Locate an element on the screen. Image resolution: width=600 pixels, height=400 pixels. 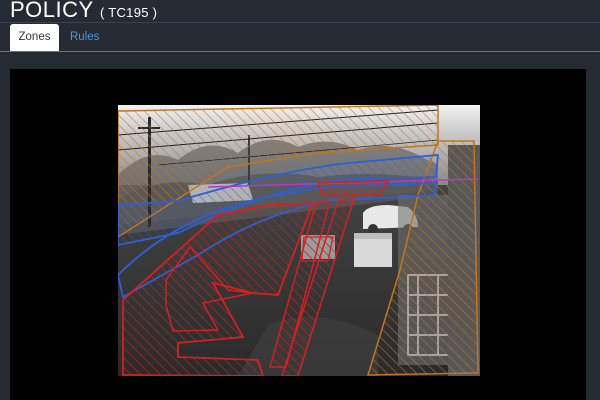
tab-zones: Zones is located at coordinates (34, 37).